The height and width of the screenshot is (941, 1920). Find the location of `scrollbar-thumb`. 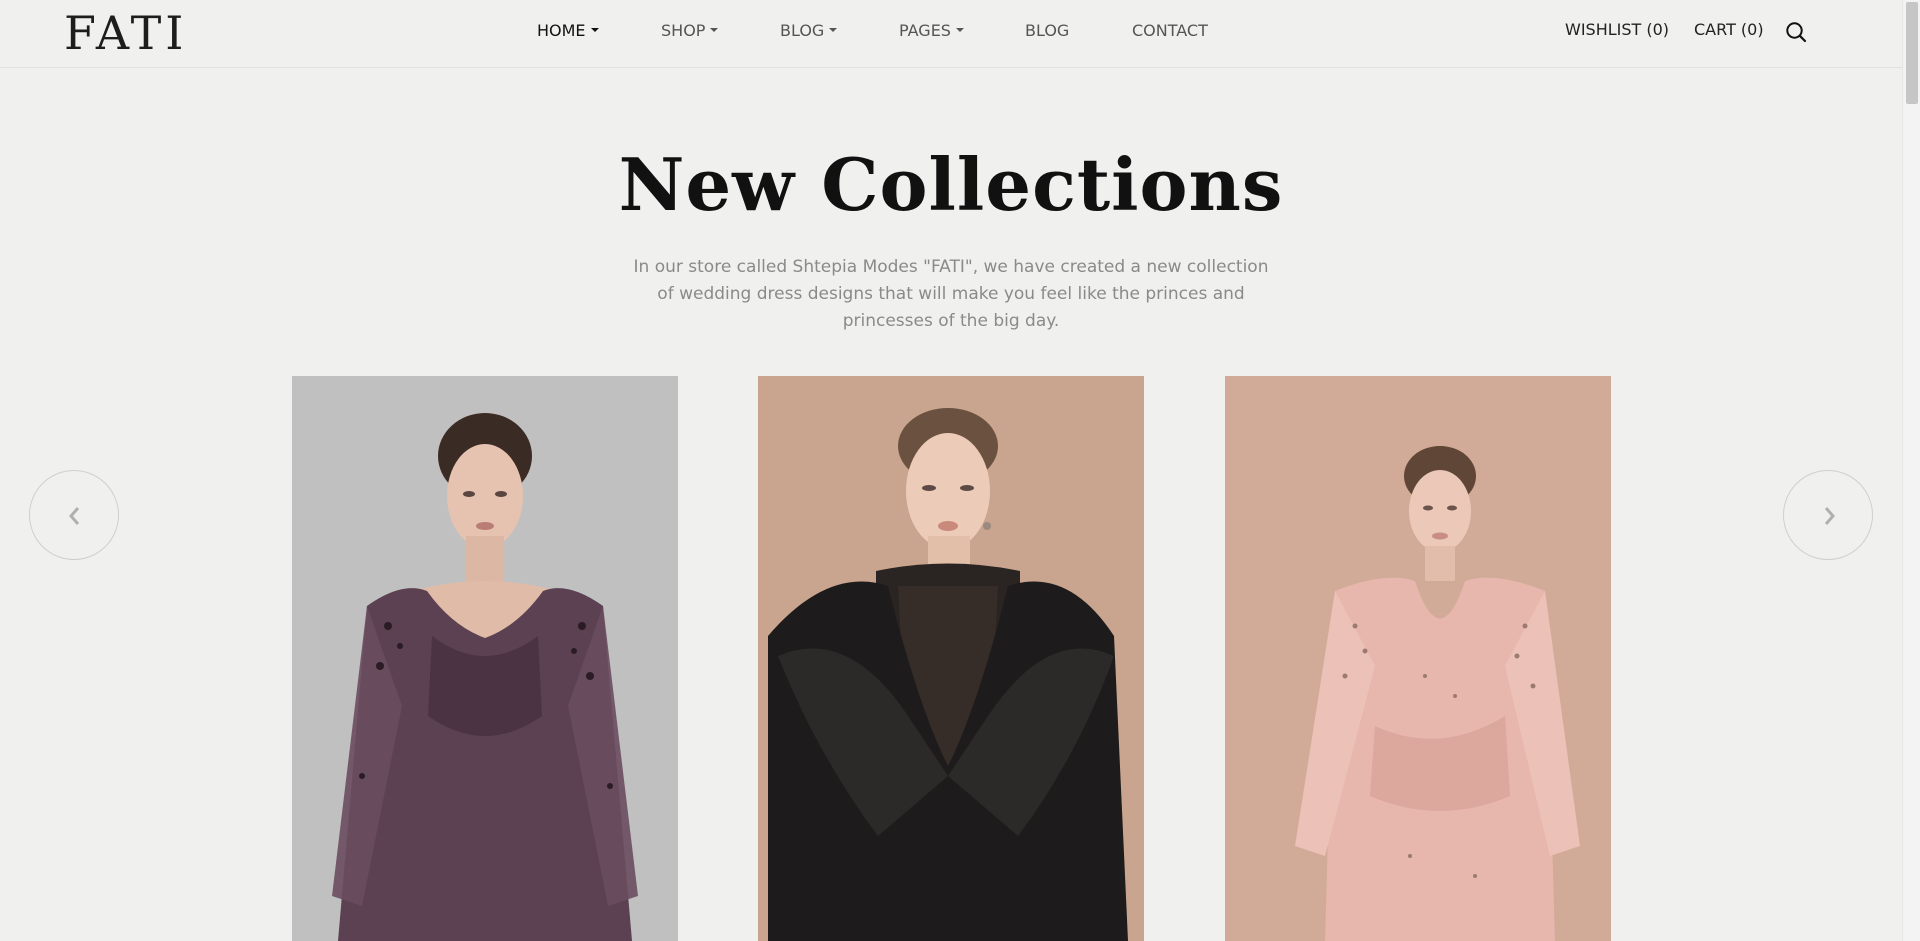

scrollbar-thumb is located at coordinates (1912, 53).